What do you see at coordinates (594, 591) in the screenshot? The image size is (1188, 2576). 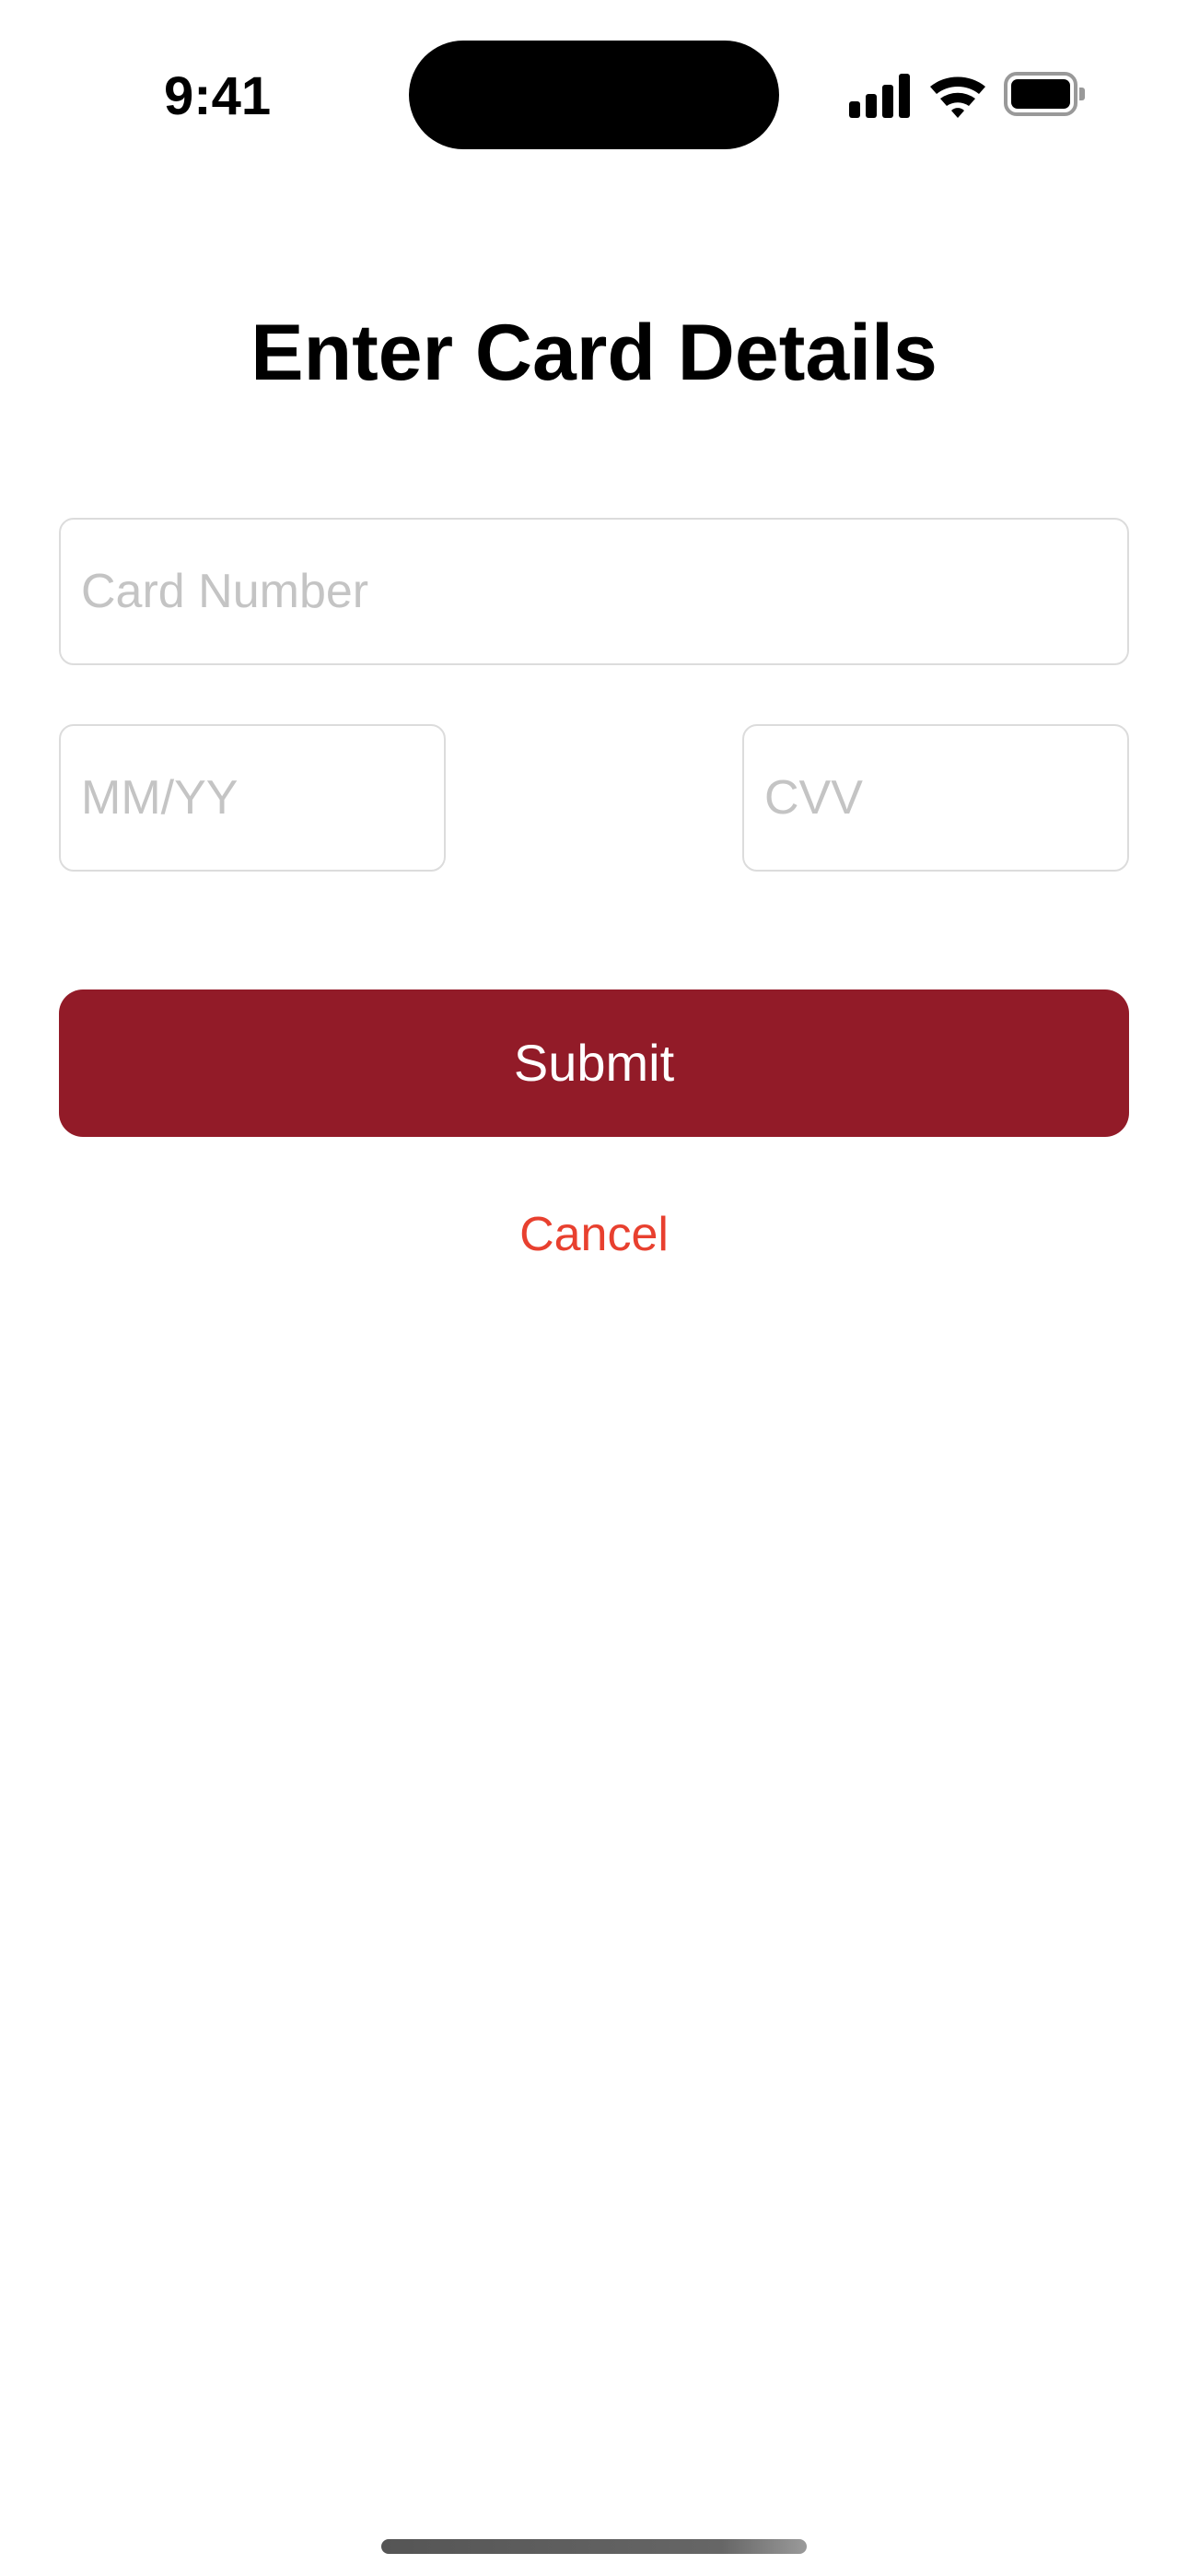 I see `card-number-input` at bounding box center [594, 591].